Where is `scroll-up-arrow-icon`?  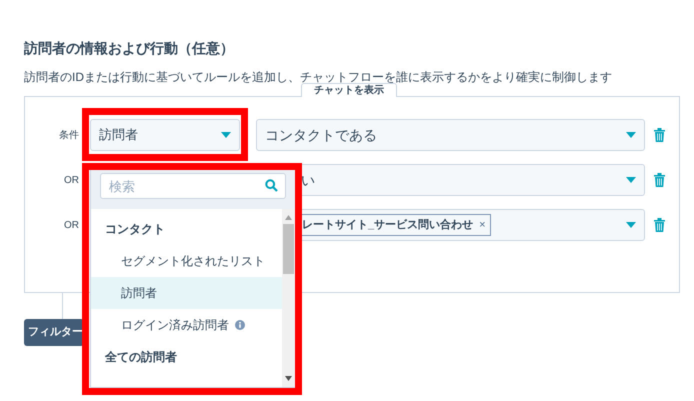
scroll-up-arrow-icon is located at coordinates (288, 217).